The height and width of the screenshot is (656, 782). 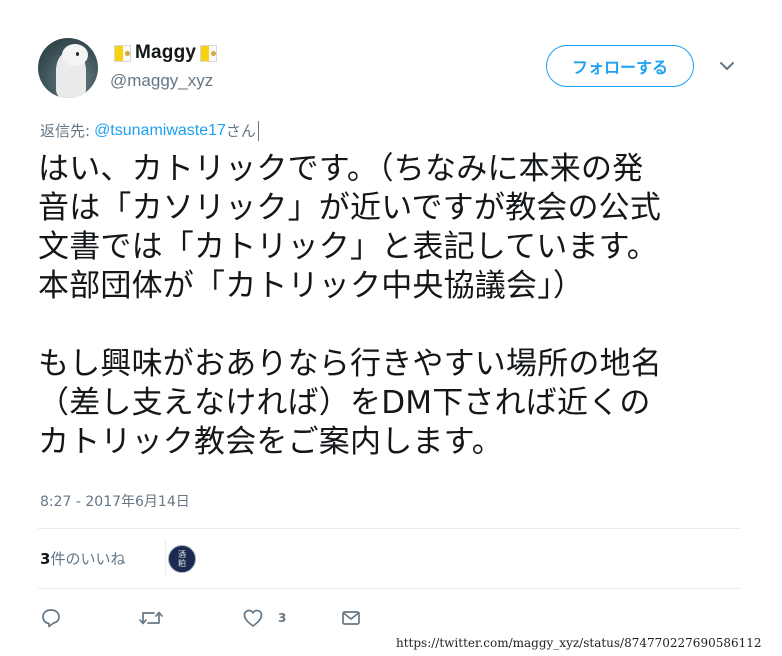 What do you see at coordinates (115, 501) in the screenshot?
I see `tweet-timestamp: 8:27 - 2017年6月14日` at bounding box center [115, 501].